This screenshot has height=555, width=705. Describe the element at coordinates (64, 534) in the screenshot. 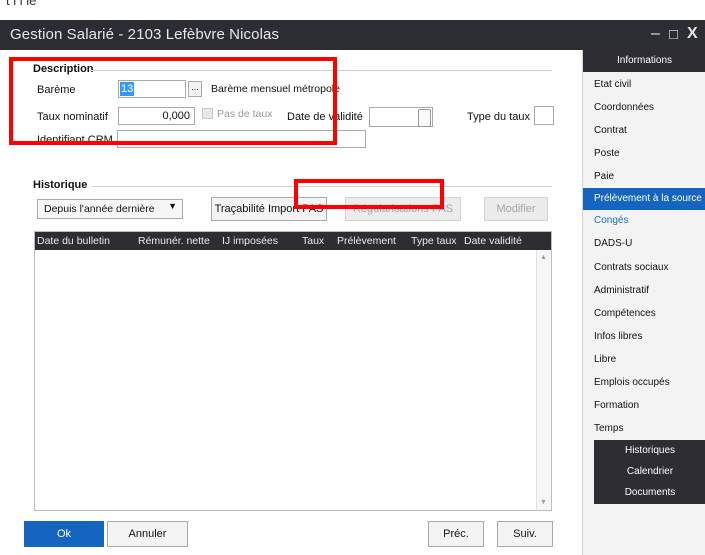

I see `ok-button: Ok` at that location.